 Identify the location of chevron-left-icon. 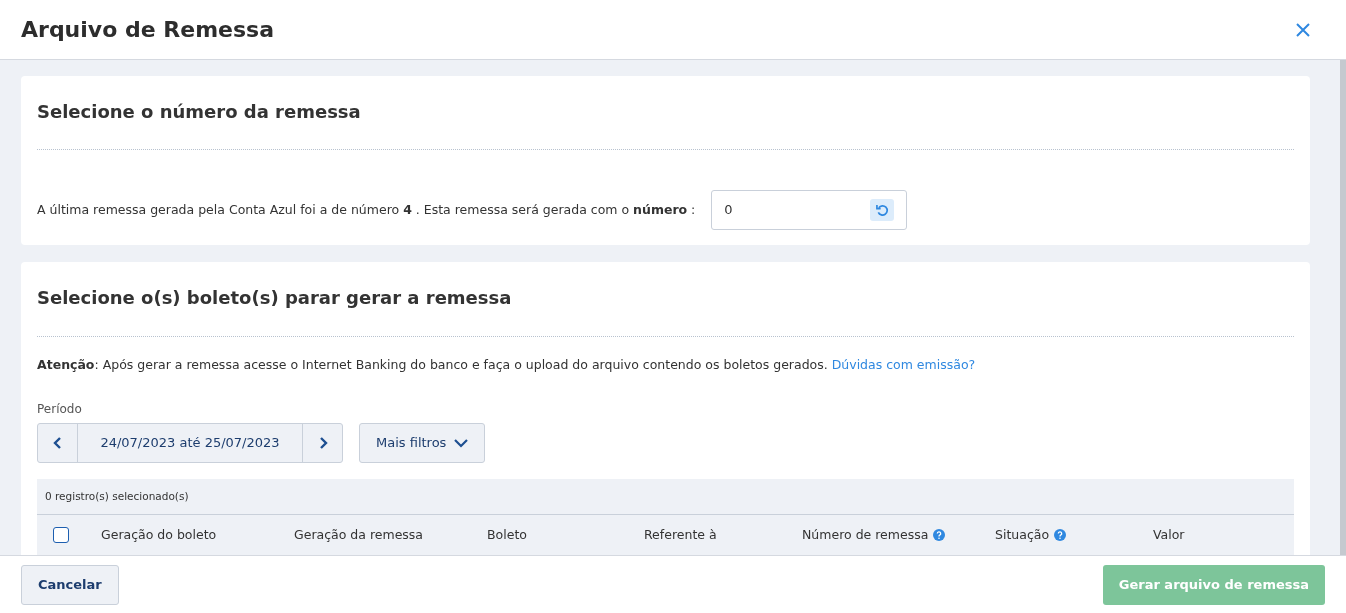
(57, 443).